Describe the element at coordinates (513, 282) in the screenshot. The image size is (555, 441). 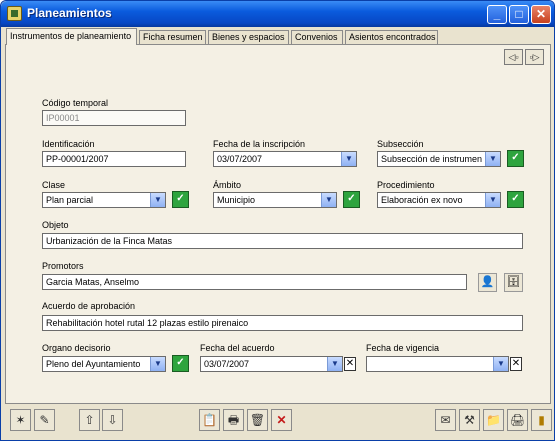
I see `promotor-archive-button: 🗄` at that location.